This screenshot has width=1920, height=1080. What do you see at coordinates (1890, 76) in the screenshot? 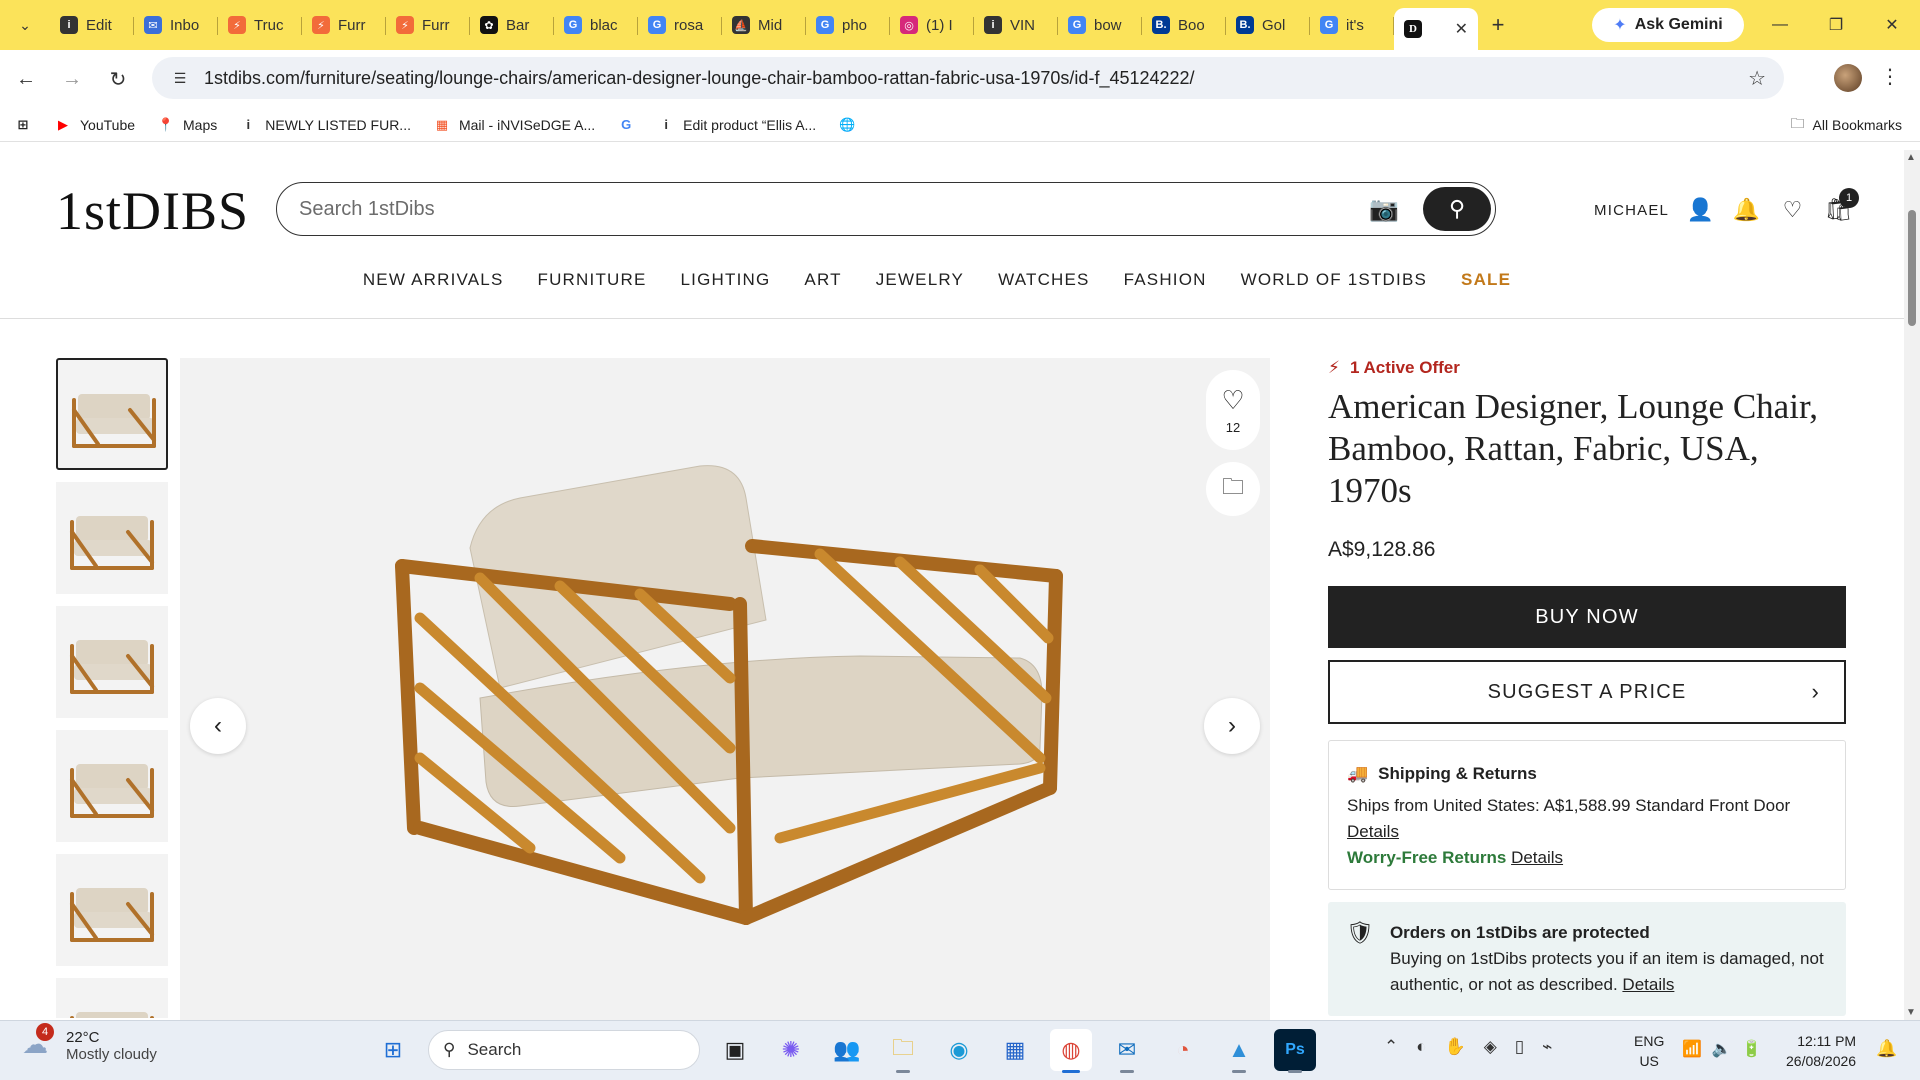
I see `browser-menu-icon: ⋮` at bounding box center [1890, 76].